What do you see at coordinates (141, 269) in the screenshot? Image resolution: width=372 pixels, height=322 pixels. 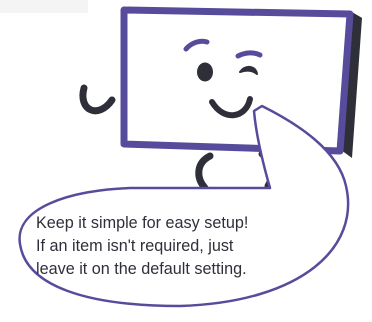 I see `tip-line-3: leave it on the default setting.` at bounding box center [141, 269].